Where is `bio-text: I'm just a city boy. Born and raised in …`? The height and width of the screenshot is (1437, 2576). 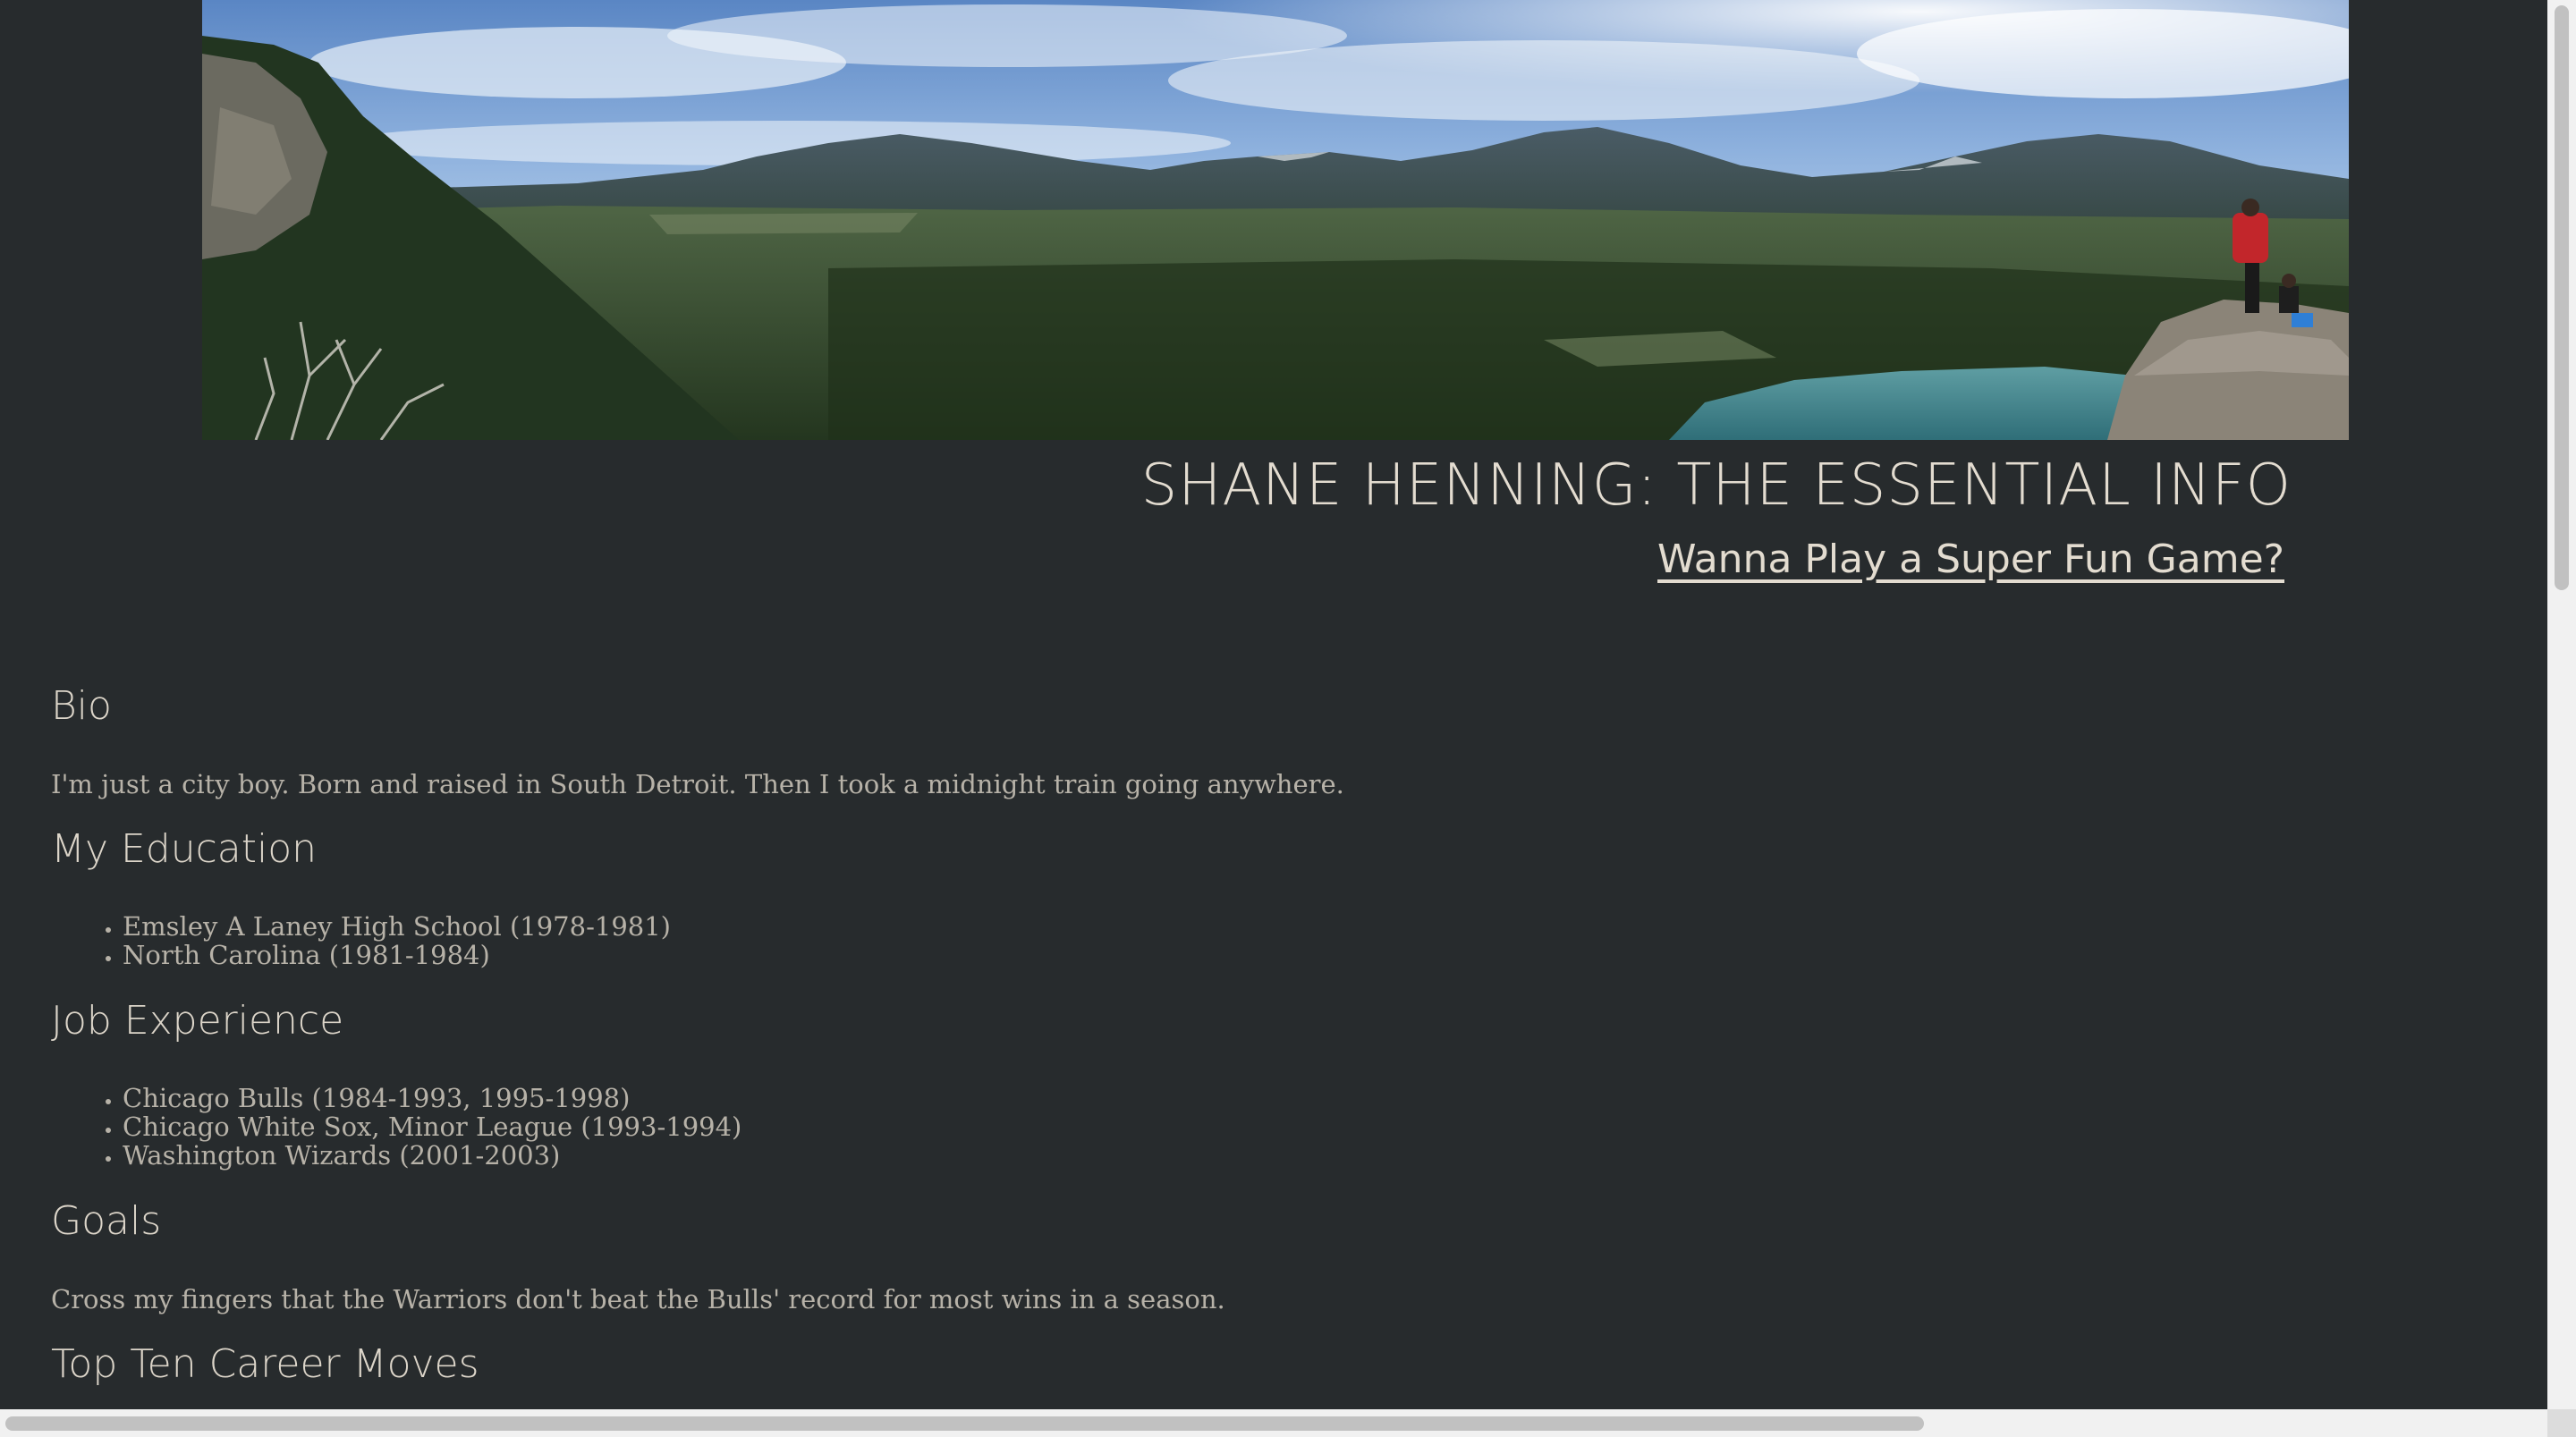
bio-text: I'm just a city boy. Born and raised in … is located at coordinates (697, 784).